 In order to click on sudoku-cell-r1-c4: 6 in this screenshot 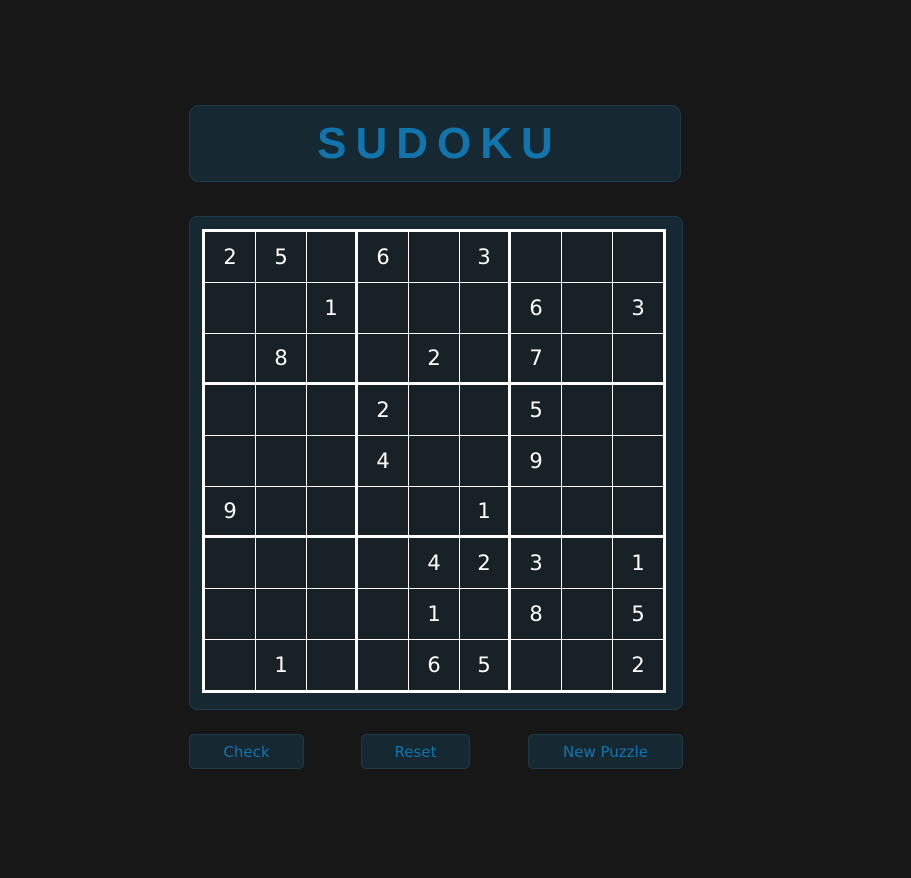, I will do `click(383, 257)`.